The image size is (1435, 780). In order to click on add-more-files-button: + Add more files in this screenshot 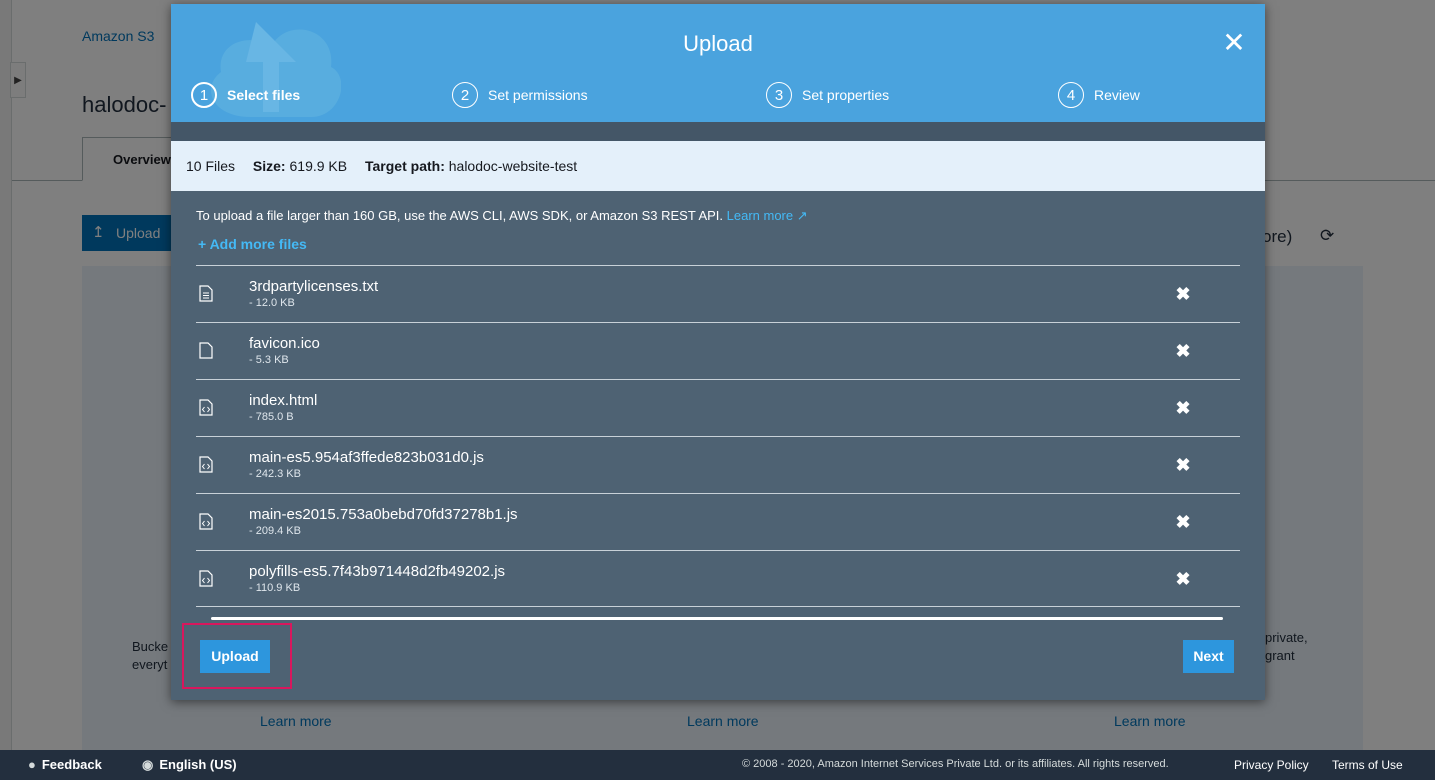, I will do `click(252, 244)`.